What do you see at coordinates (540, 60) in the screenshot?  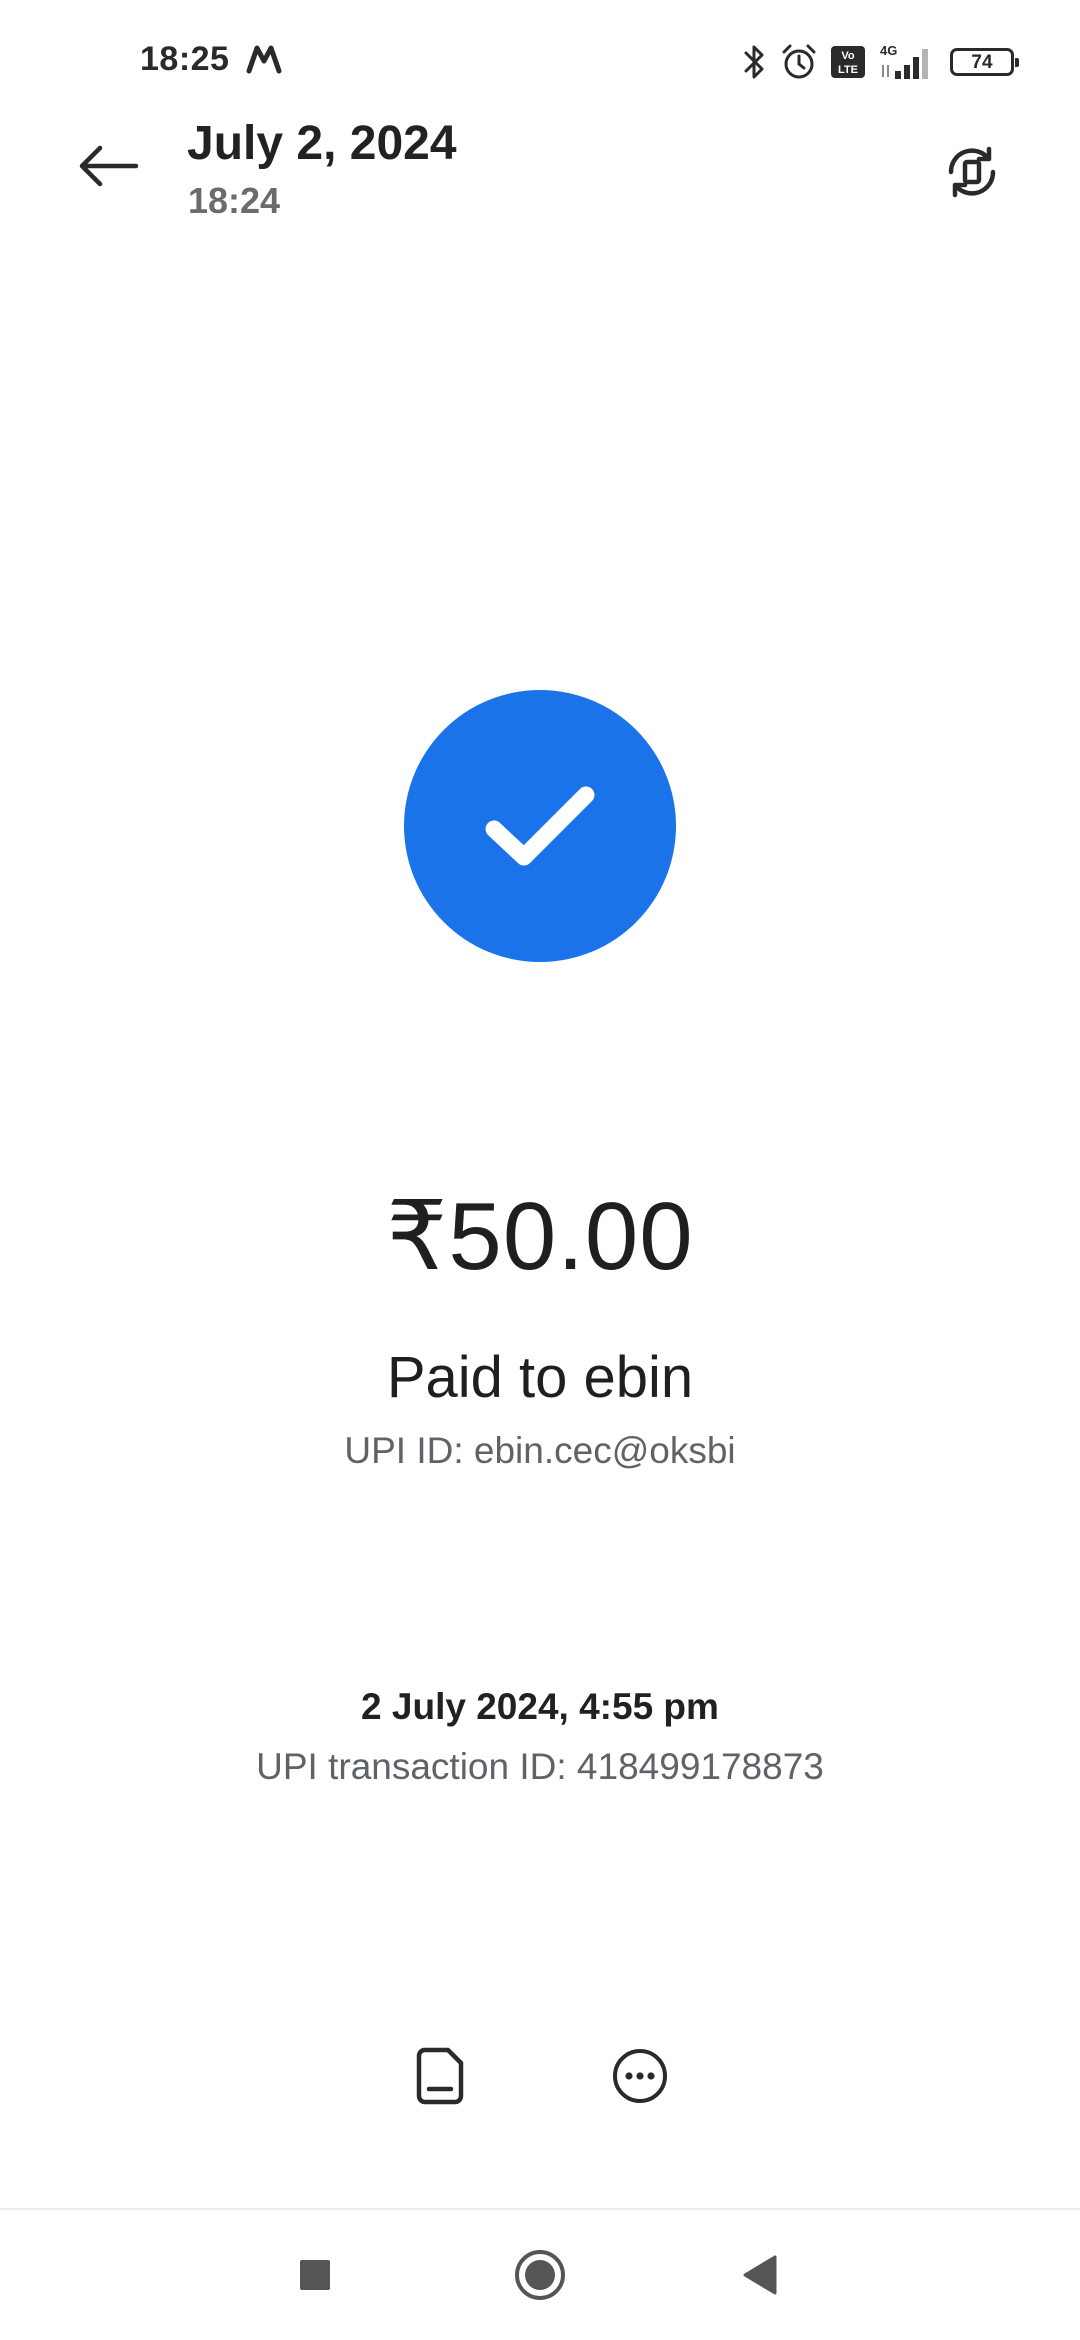 I see `status-bar: 18:25 Vo LTE 4G 74` at bounding box center [540, 60].